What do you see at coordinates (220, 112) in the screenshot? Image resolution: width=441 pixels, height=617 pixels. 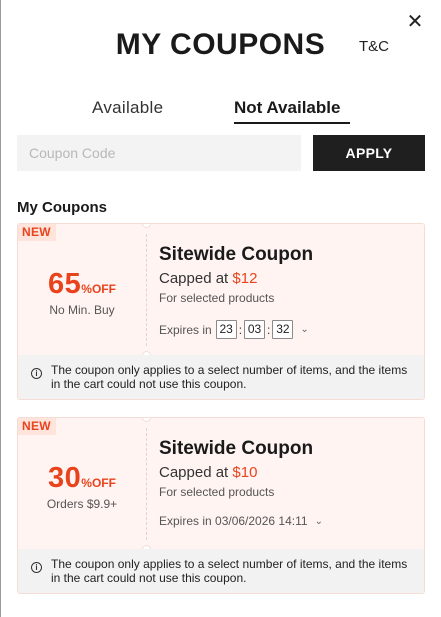 I see `coupon-tabs: Available Not Available` at bounding box center [220, 112].